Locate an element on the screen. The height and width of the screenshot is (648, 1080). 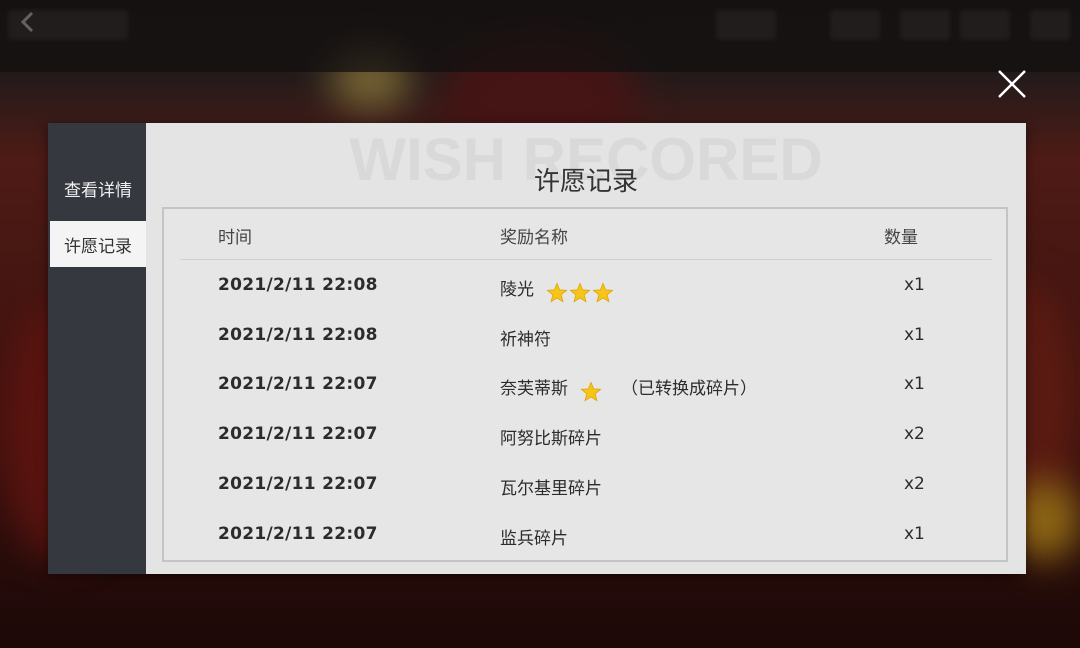
table-row: 2021/2/11 22:08 陵光 x1 is located at coordinates (585, 286).